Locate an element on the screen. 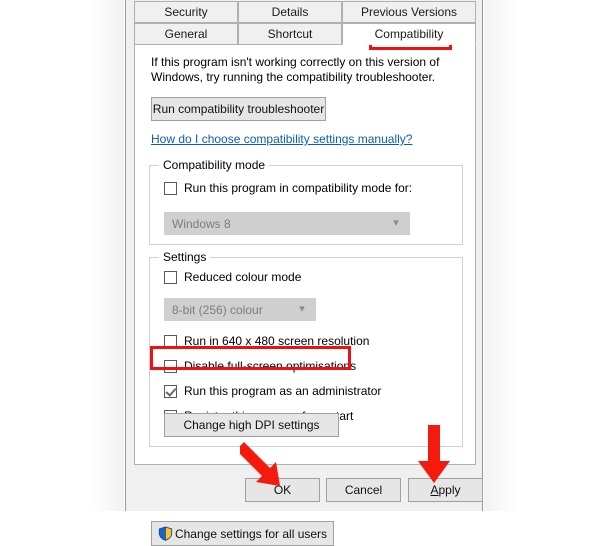 This screenshot has width=600, height=546. tab-row-bottom: General Shortcut Compatibility is located at coordinates (305, 34).